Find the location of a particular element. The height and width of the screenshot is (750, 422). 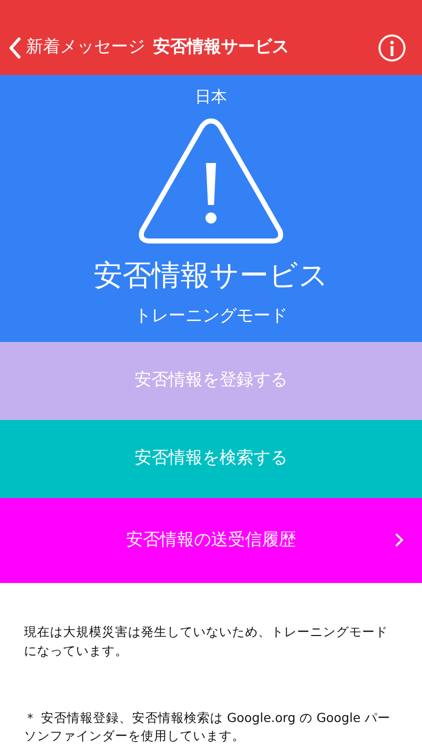

back-icon is located at coordinates (15, 47).